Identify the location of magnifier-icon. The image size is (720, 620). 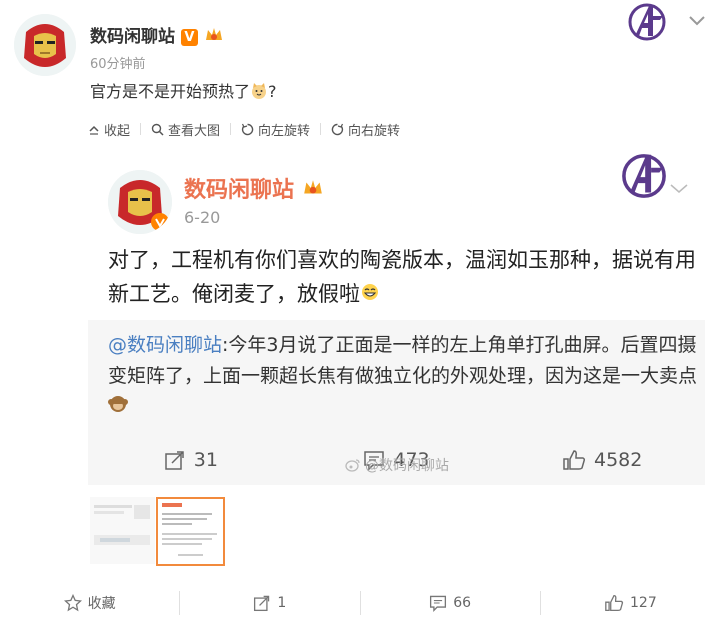
(157, 129).